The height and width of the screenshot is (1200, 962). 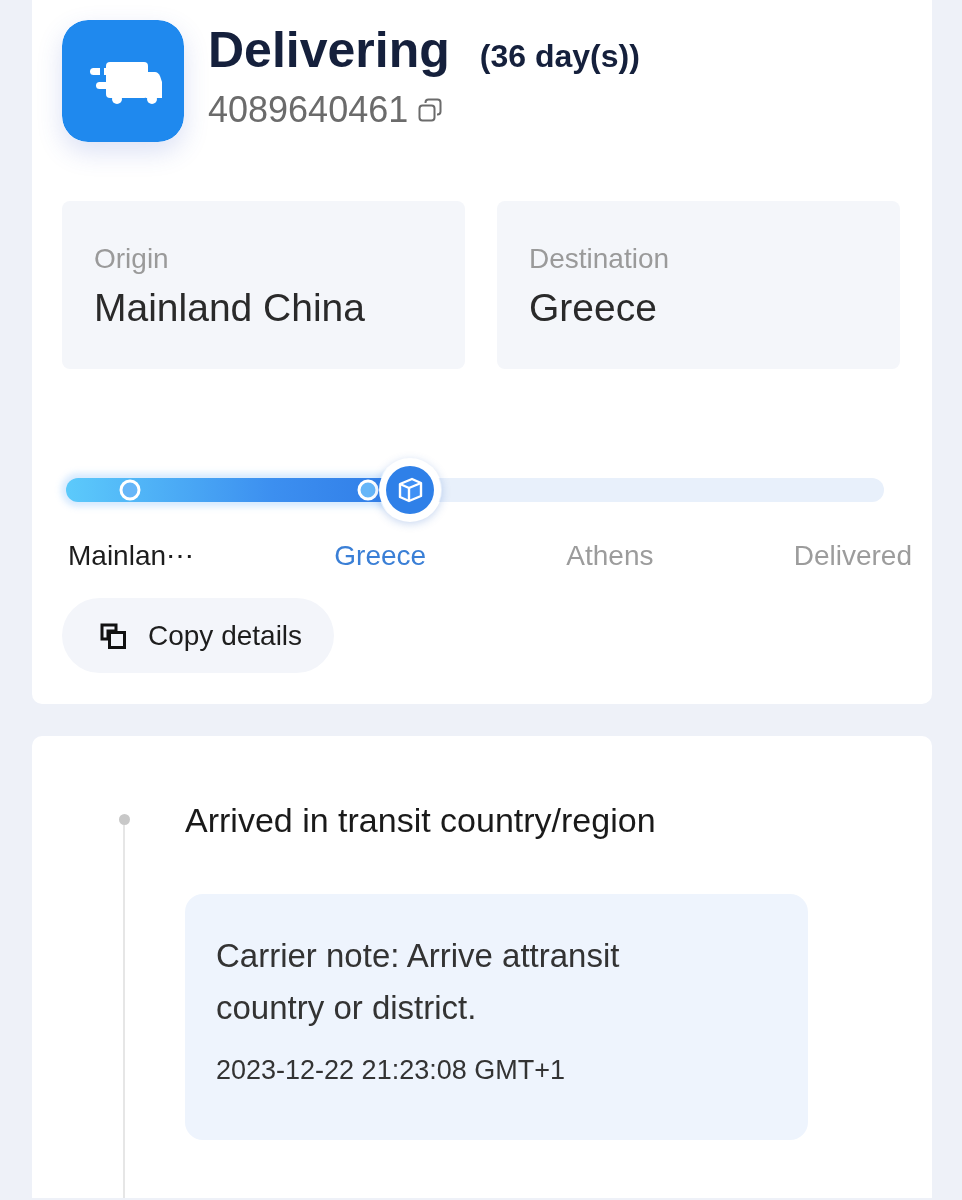 I want to click on cube-icon, so click(x=409, y=490).